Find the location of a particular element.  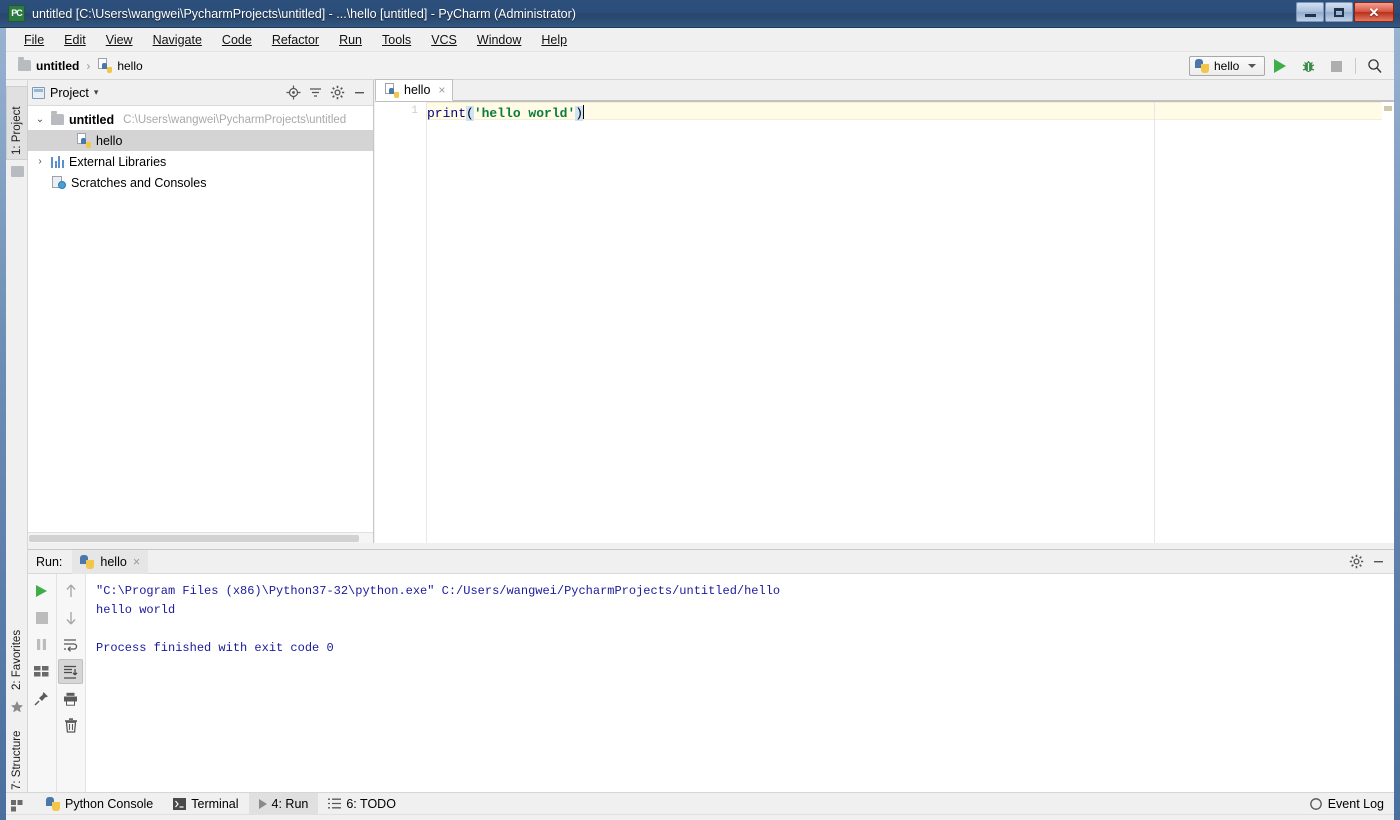

close-button: ✕ is located at coordinates (1374, 12).